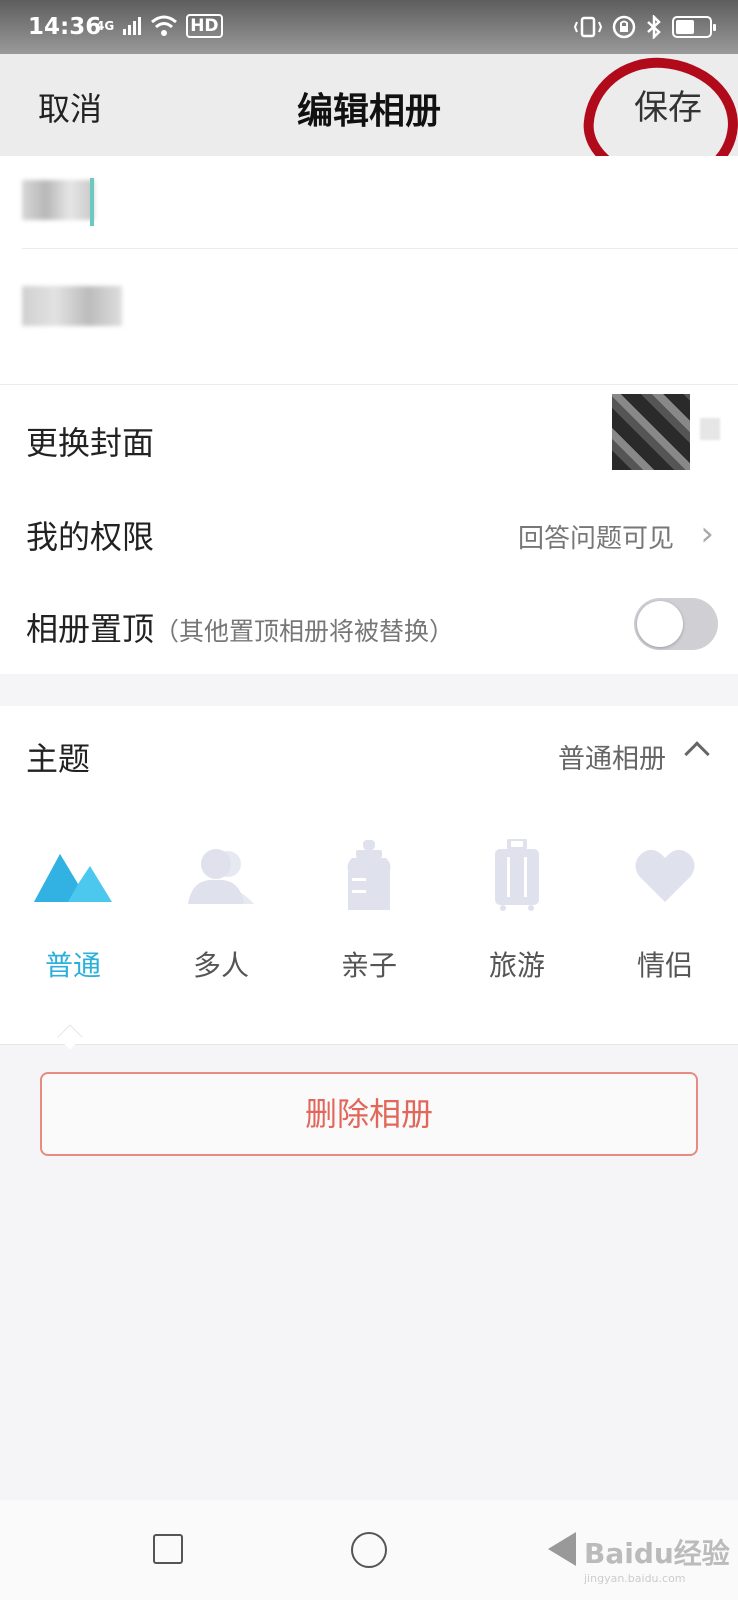 The width and height of the screenshot is (738, 1600). Describe the element at coordinates (168, 1549) in the screenshot. I see `recent-apps-button` at that location.